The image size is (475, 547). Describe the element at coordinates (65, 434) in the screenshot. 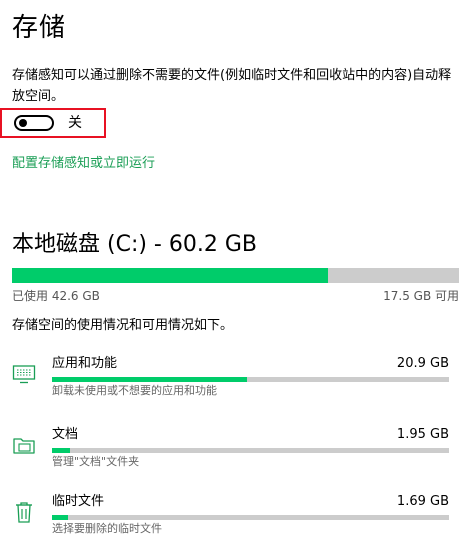

I see `category-name: 文档` at that location.